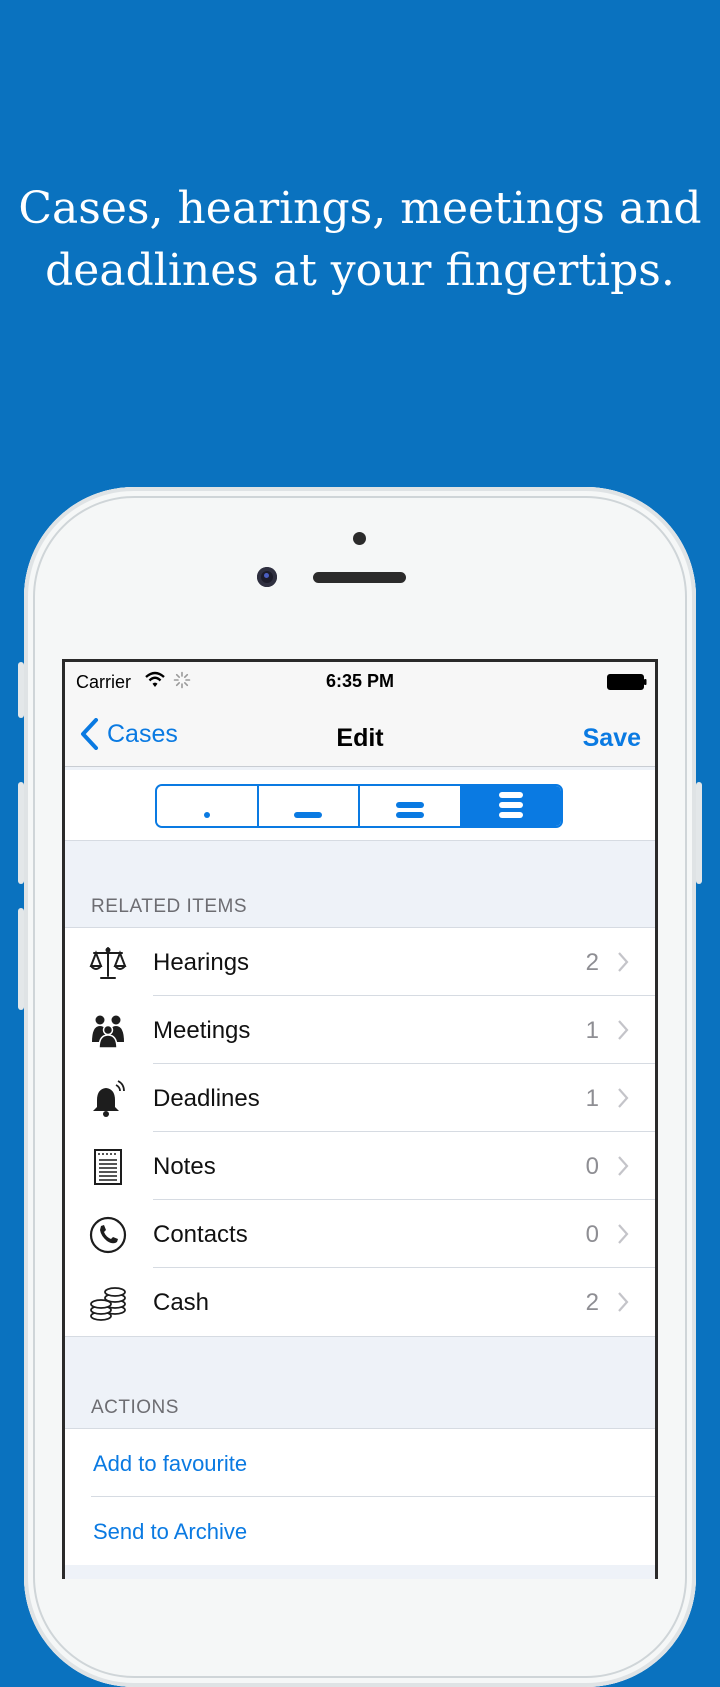  What do you see at coordinates (169, 906) in the screenshot?
I see `related-items-header: RELATED ITEMS` at bounding box center [169, 906].